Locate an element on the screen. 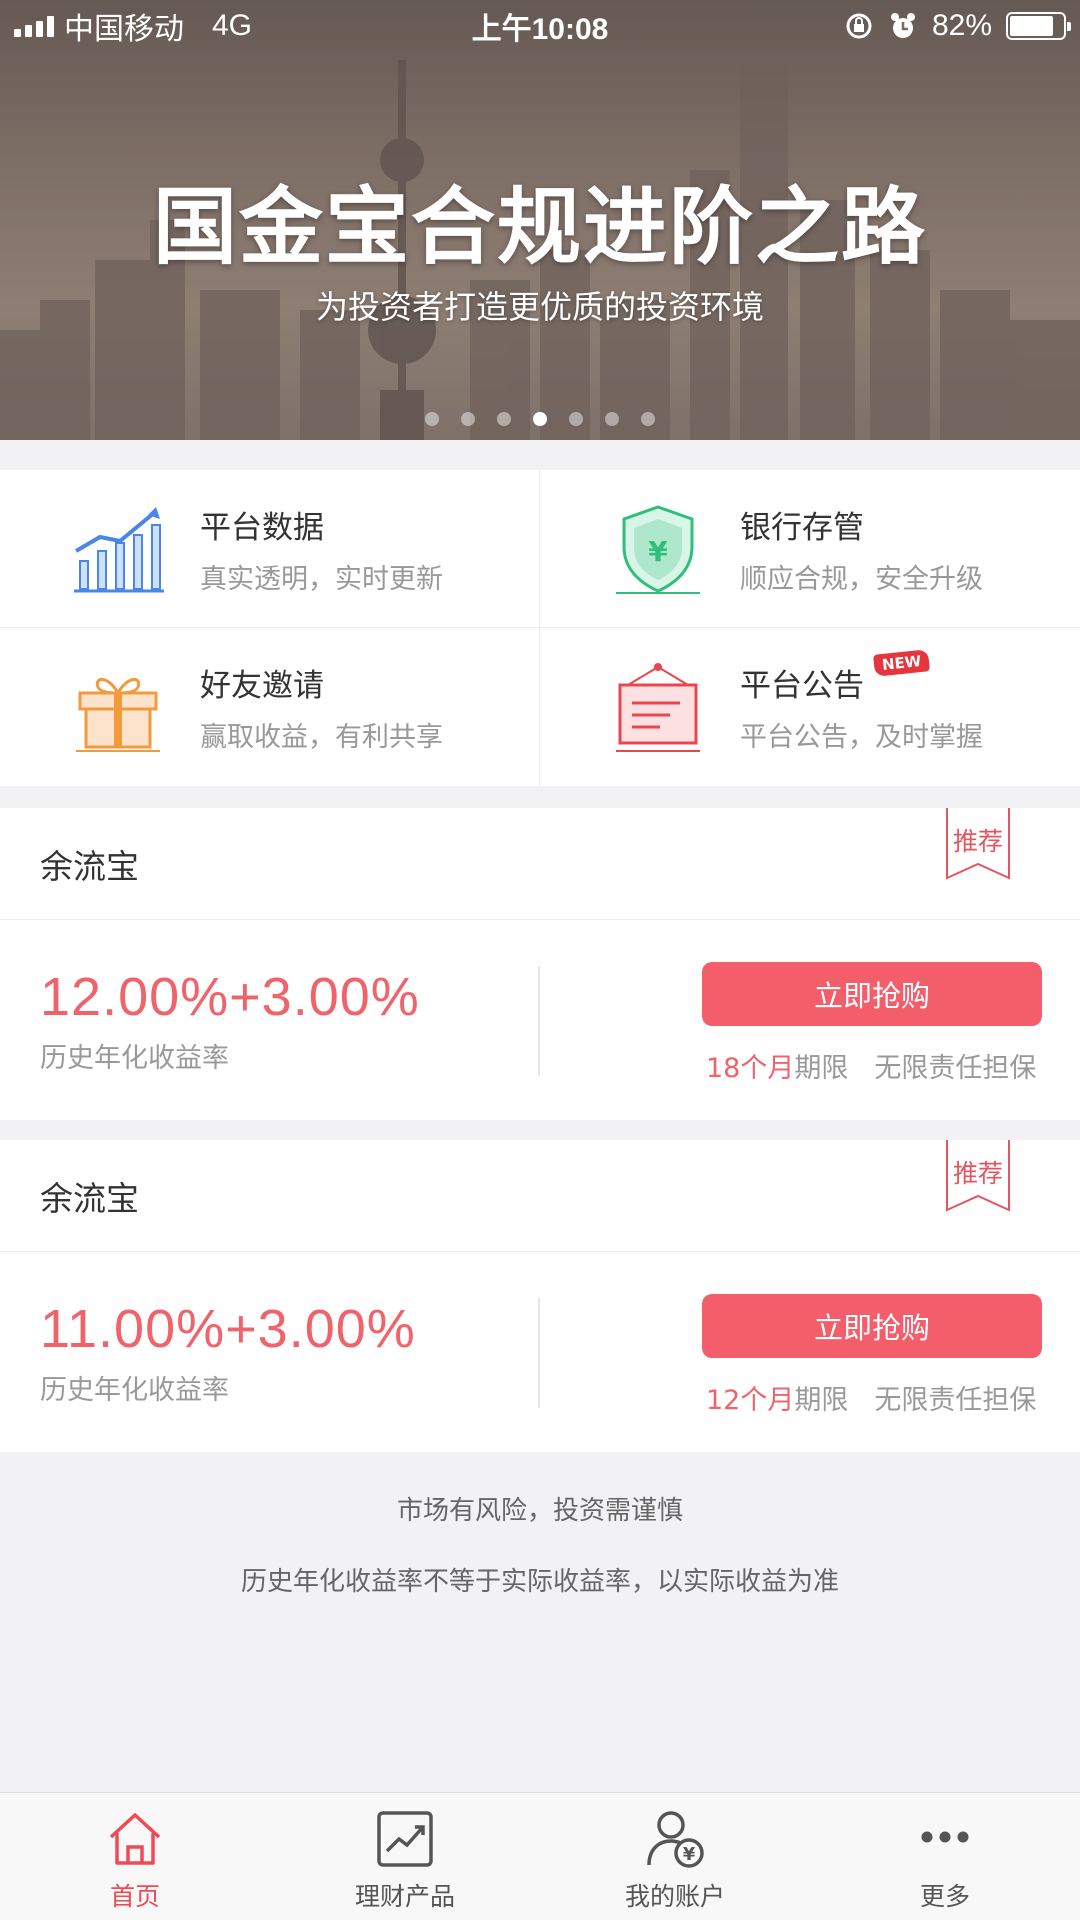 This screenshot has width=1080, height=1920. feature-announcements: 平台公告 NEW 平台公告，及时掌握 is located at coordinates (810, 707).